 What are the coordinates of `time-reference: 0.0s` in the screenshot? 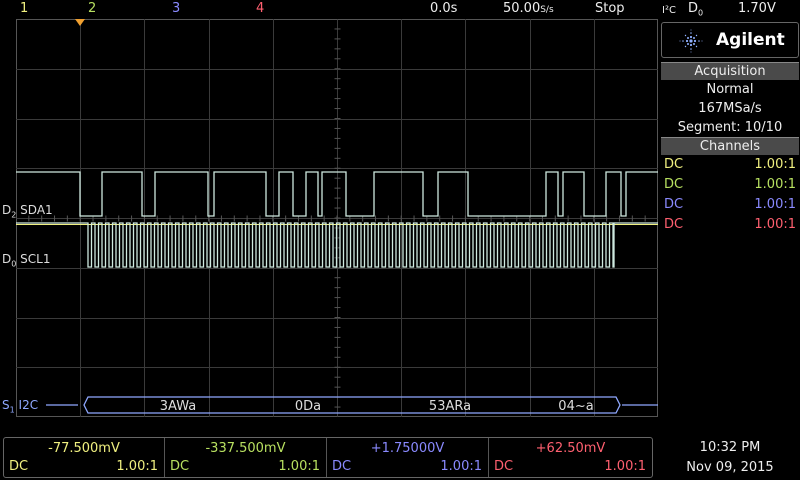 It's located at (443, 9).